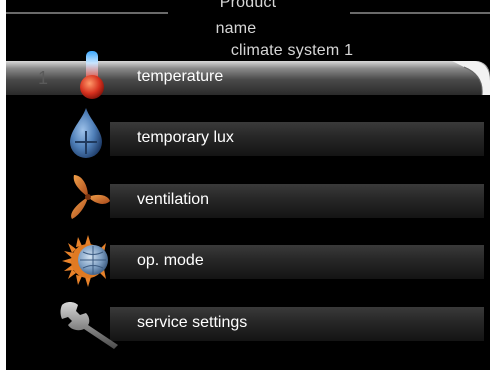 The width and height of the screenshot is (493, 370). Describe the element at coordinates (248, 5) in the screenshot. I see `header-product: Product` at that location.